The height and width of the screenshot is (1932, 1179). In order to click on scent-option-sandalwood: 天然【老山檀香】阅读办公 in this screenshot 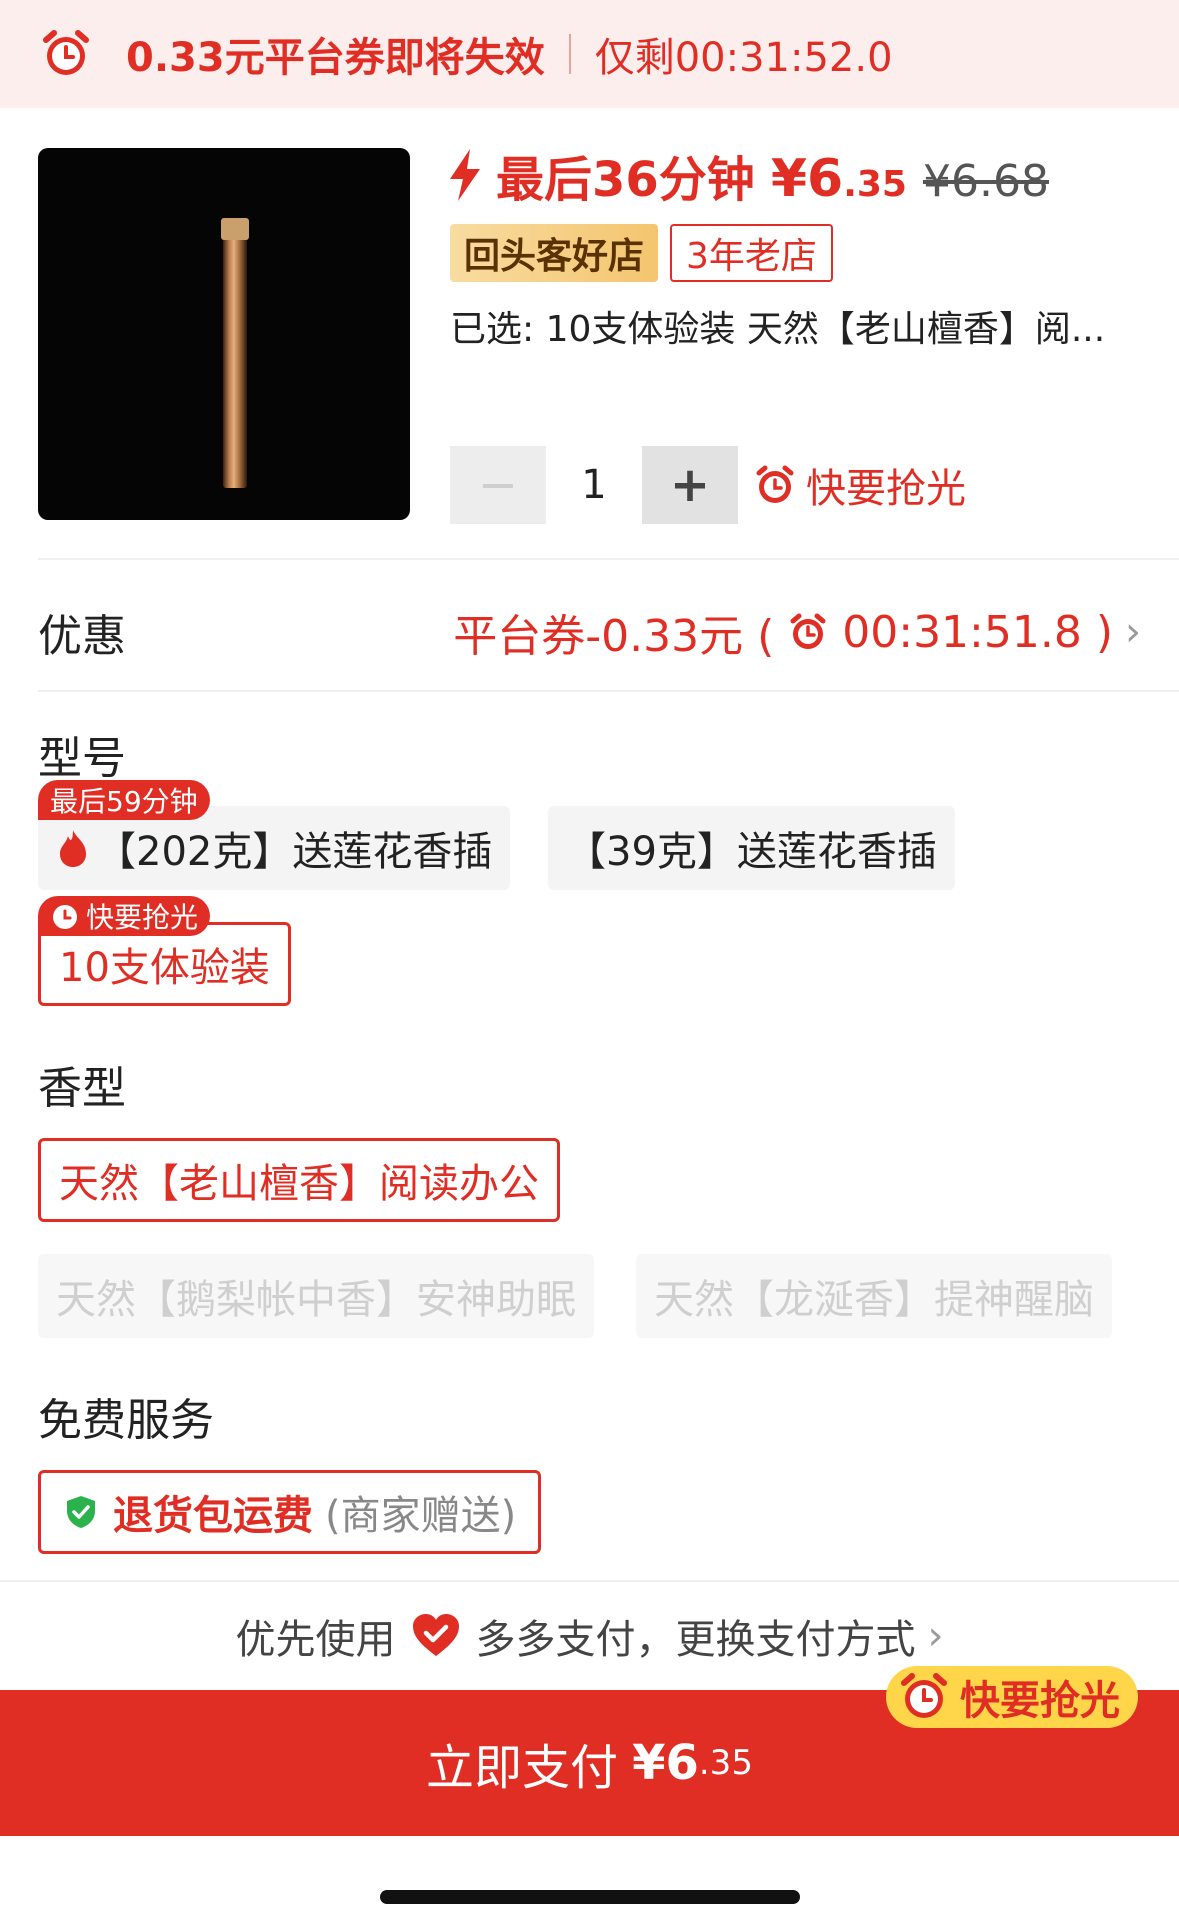, I will do `click(299, 1180)`.